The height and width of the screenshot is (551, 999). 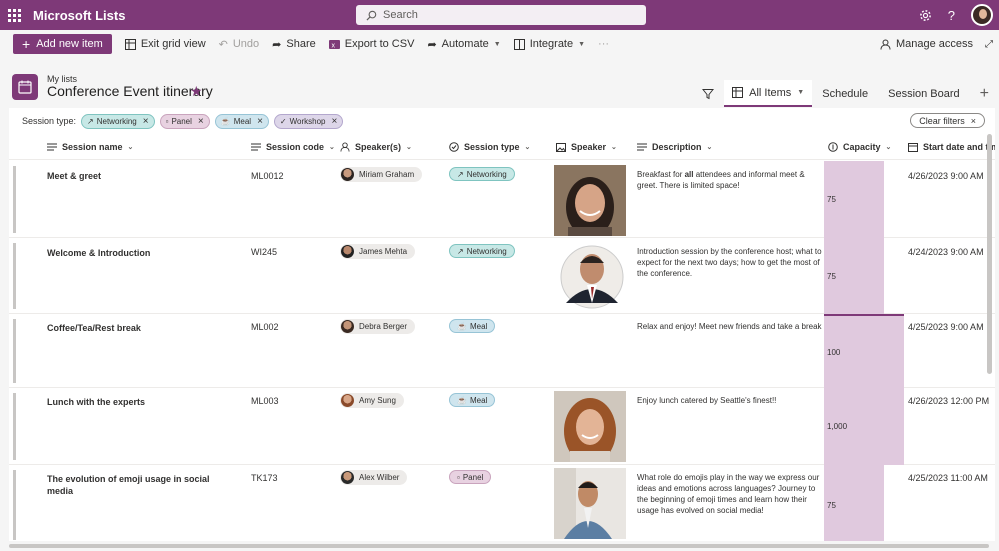 I want to click on speaker-name: Alex Wilber, so click(x=379, y=477).